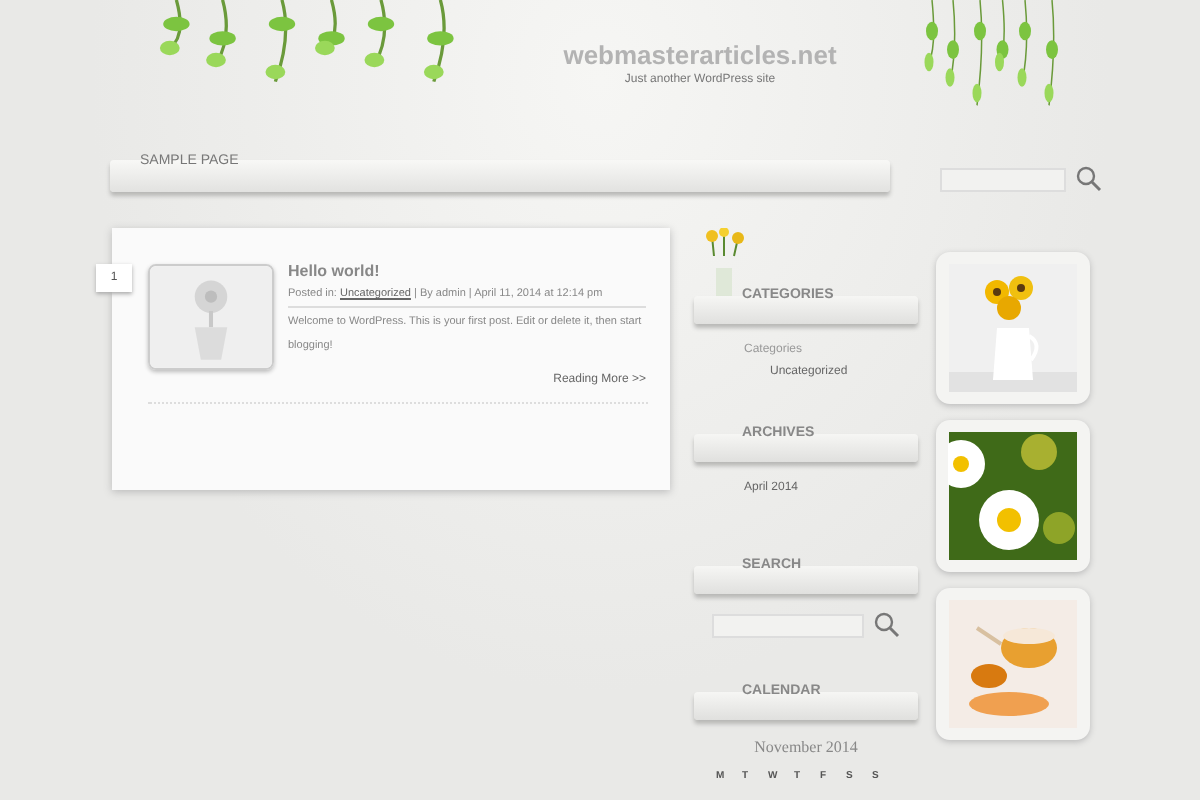 This screenshot has height=800, width=1200. I want to click on post-title: Hello world!, so click(467, 271).